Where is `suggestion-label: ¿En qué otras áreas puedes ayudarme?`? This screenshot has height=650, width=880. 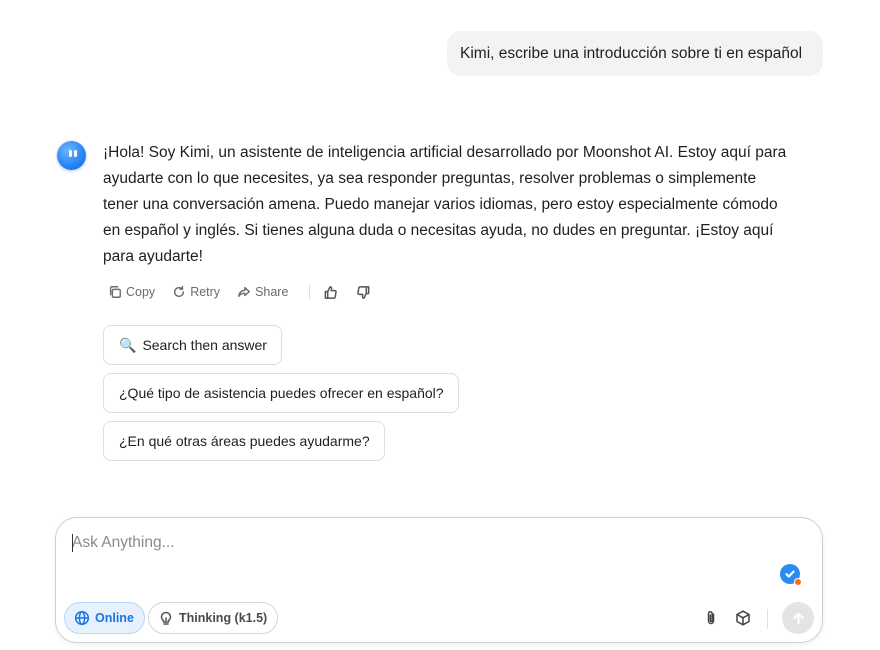
suggestion-label: ¿En qué otras áreas puedes ayudarme? is located at coordinates (244, 441).